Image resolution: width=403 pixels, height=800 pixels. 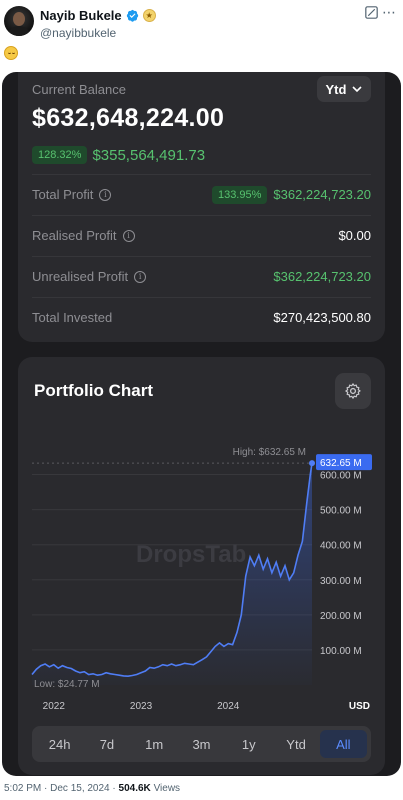 I want to click on affiliate-badge-icon: ★, so click(x=149, y=15).